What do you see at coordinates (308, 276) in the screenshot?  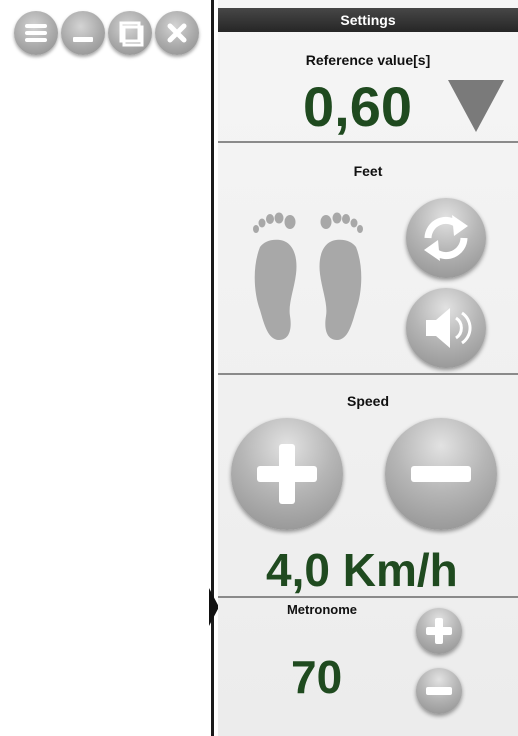 I see `footprints-icon` at bounding box center [308, 276].